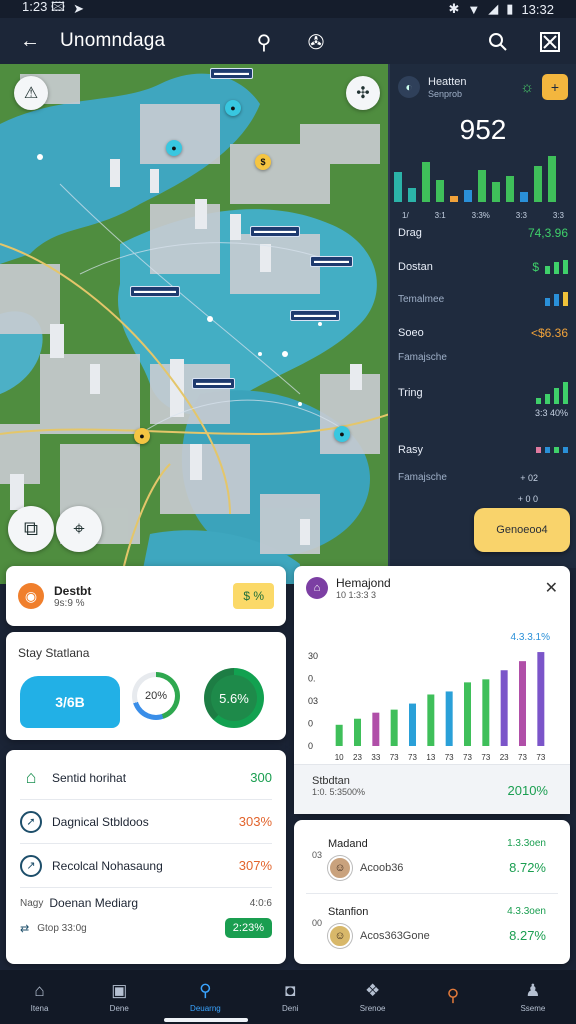 This screenshot has height=1024, width=576. Describe the element at coordinates (119, 997) in the screenshot. I see `nav-item-gallery: ▣ Dene` at that location.